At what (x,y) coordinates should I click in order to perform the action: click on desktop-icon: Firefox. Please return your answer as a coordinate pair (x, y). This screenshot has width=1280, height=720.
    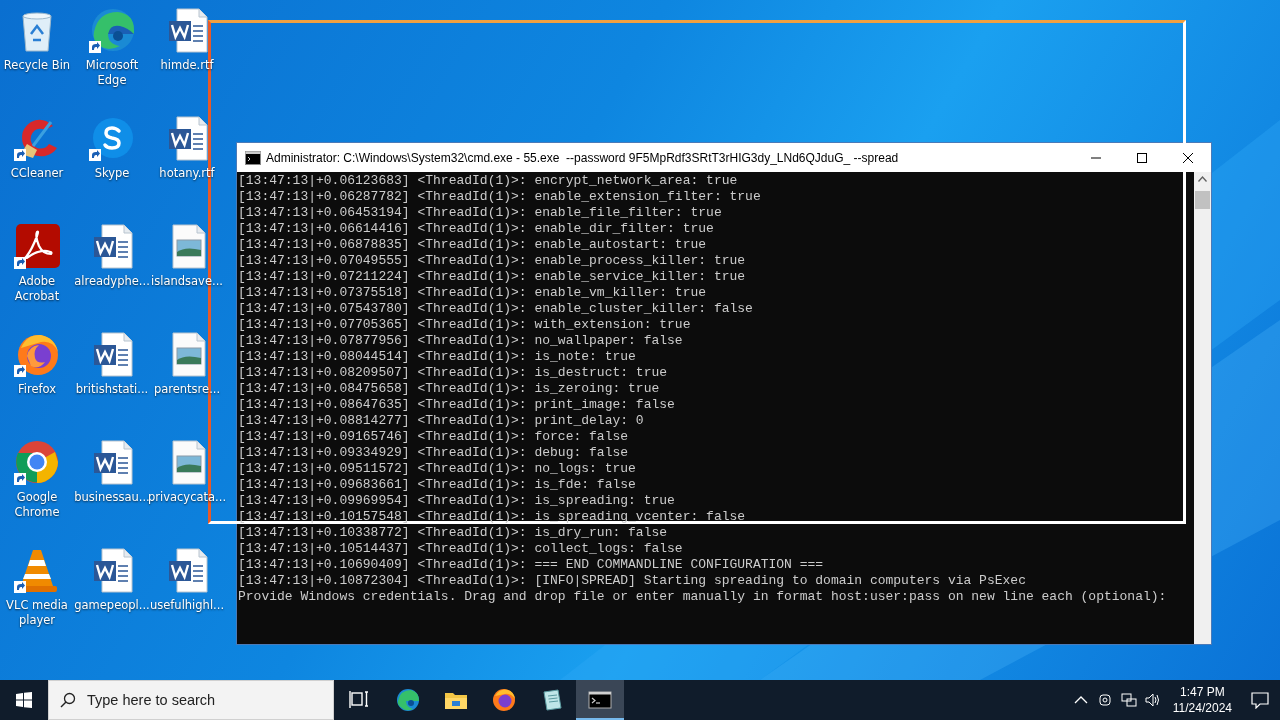
    Looking at the image, I should click on (37, 363).